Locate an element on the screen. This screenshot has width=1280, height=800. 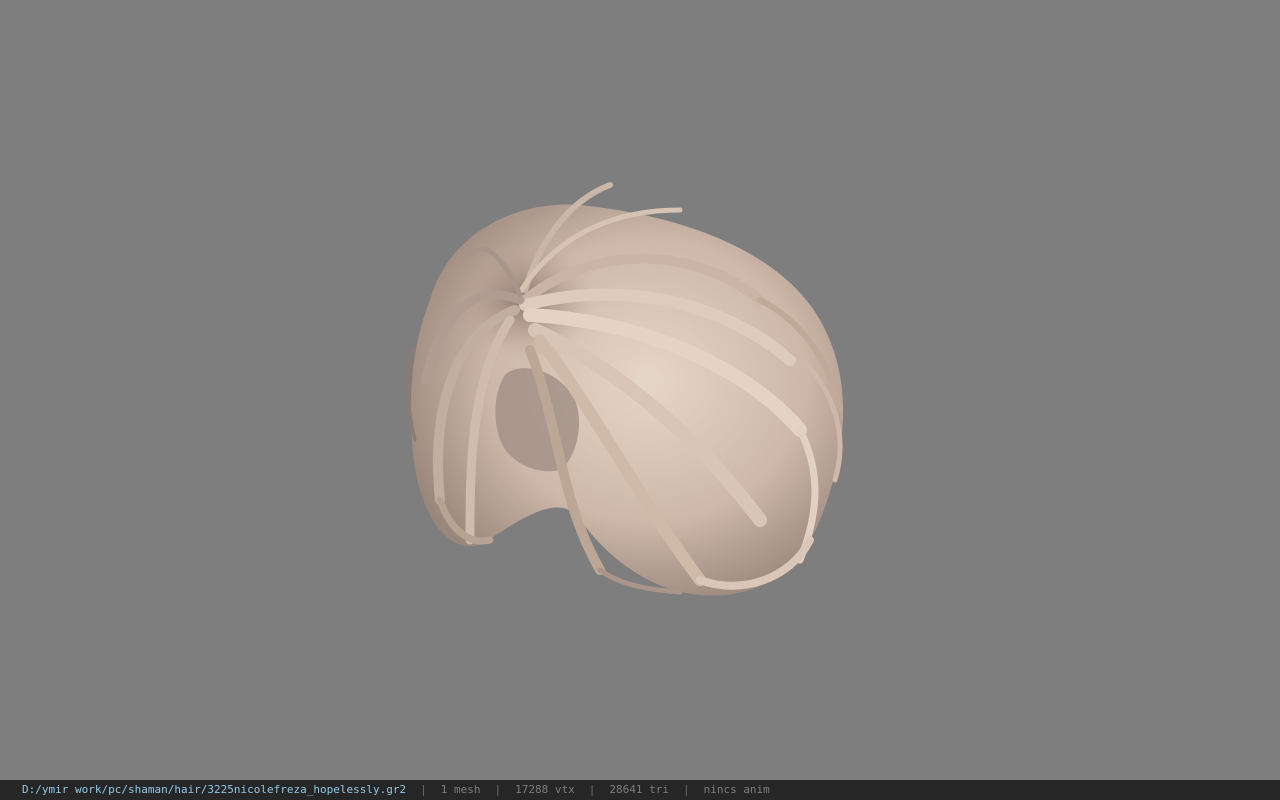
anim-status: nincs anim is located at coordinates (736, 789).